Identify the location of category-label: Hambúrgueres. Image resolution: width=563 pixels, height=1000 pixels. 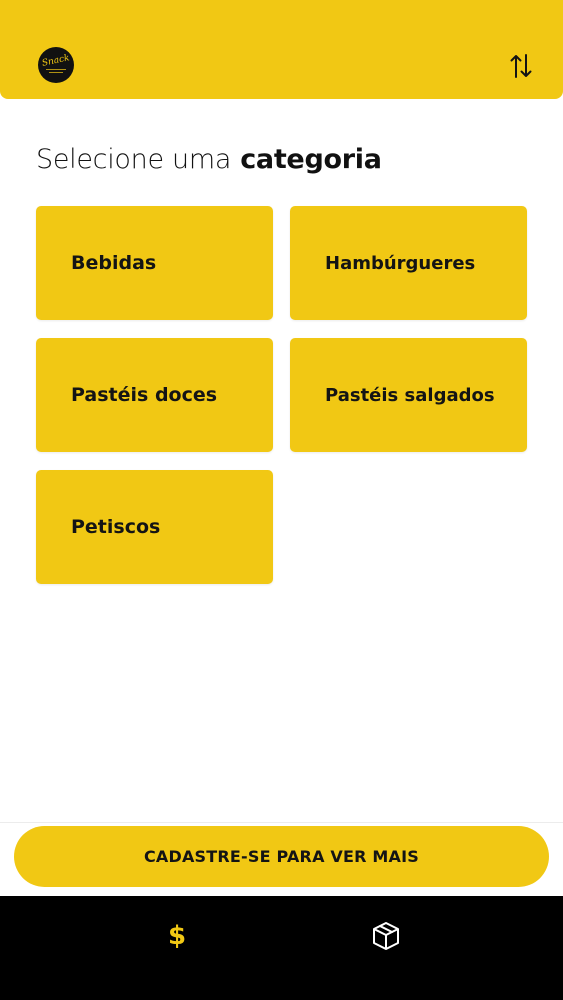
(400, 263).